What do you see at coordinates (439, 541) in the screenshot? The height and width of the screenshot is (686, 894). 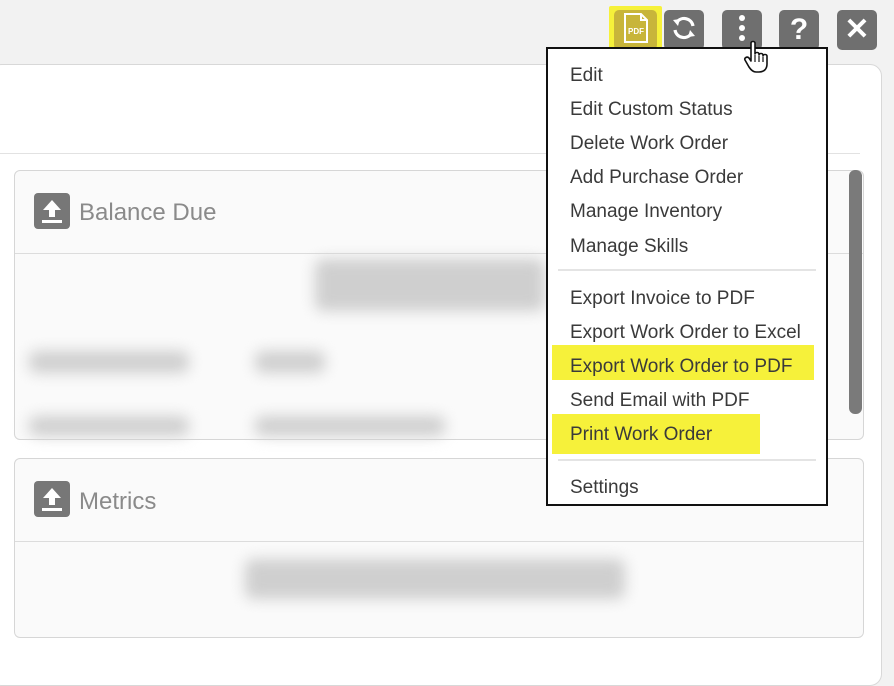 I see `divider` at bounding box center [439, 541].